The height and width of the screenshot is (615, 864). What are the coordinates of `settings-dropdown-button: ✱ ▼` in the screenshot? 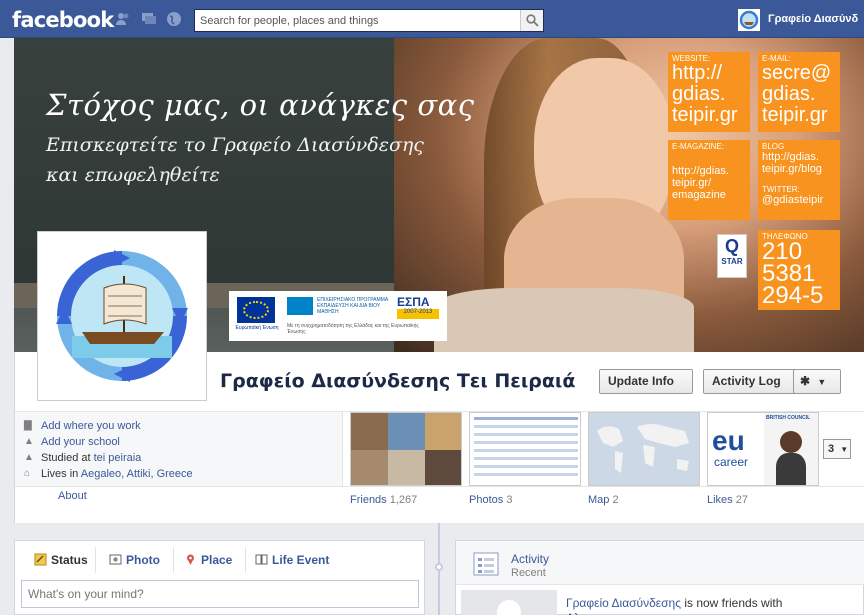 It's located at (817, 381).